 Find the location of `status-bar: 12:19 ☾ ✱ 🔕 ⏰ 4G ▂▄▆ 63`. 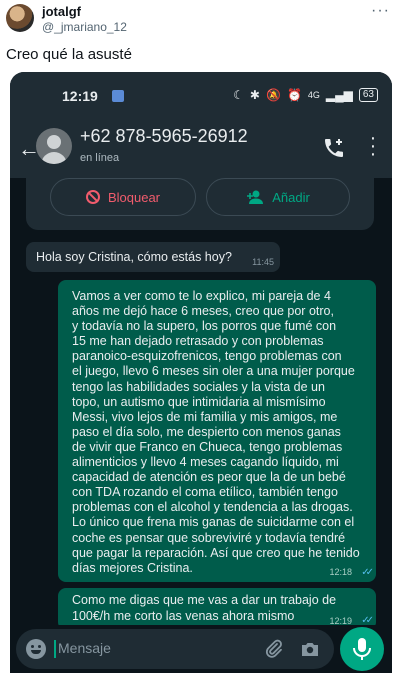

status-bar: 12:19 ☾ ✱ 🔕 ⏰ 4G ▂▄▆ 63 is located at coordinates (201, 96).